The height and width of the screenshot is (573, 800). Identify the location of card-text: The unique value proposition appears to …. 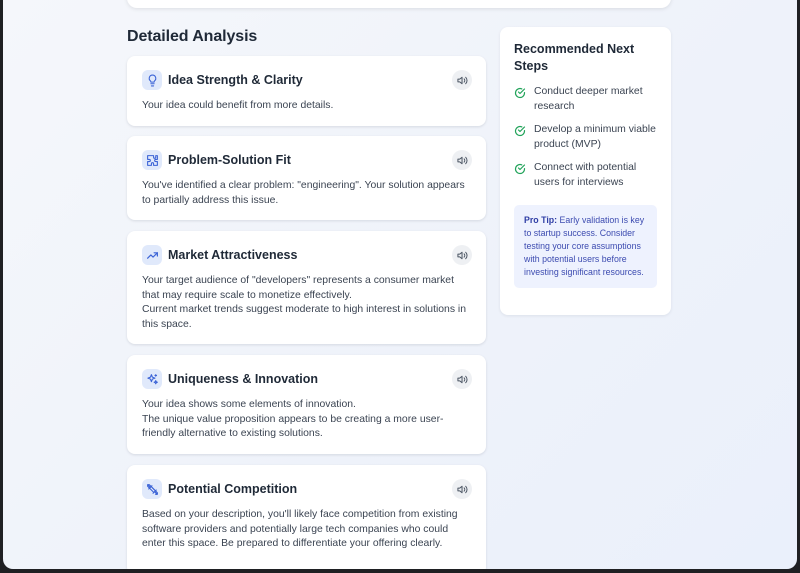
(293, 426).